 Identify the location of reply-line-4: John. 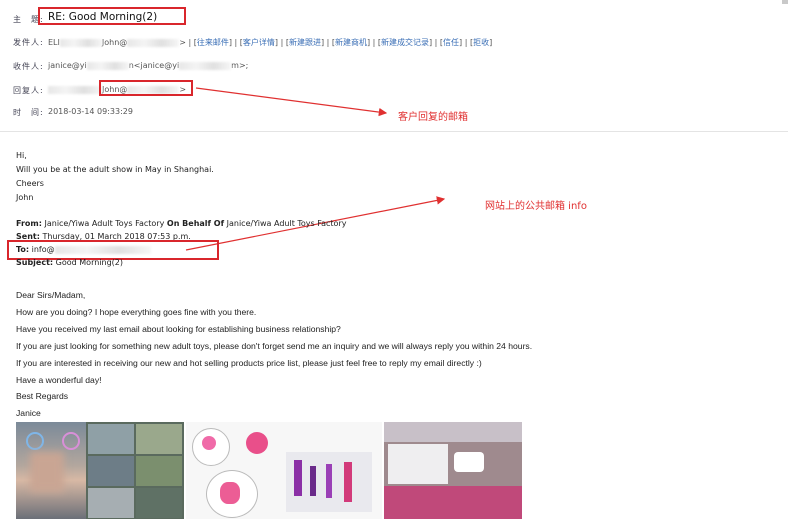
(25, 197).